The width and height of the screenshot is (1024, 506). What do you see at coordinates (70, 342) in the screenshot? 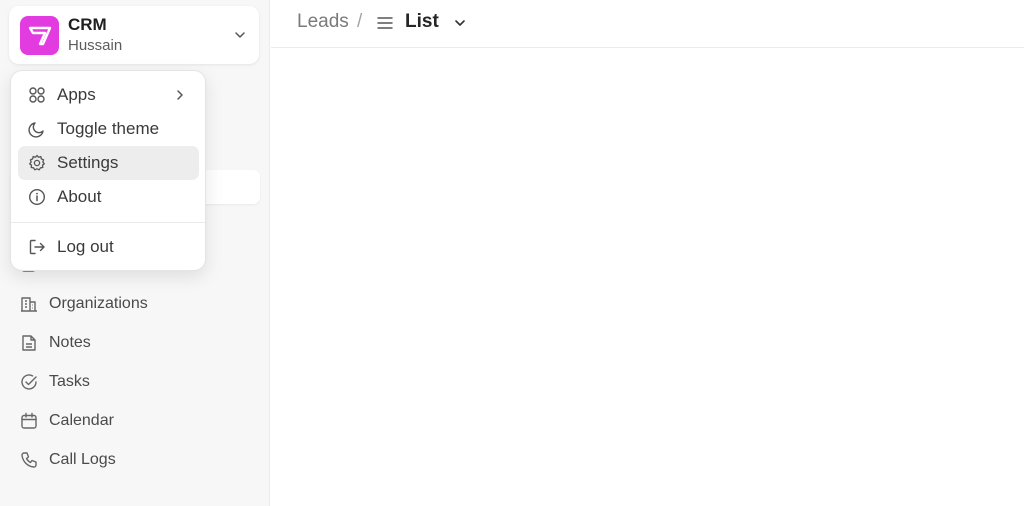
I see `sidebar-item-label: Notes` at bounding box center [70, 342].